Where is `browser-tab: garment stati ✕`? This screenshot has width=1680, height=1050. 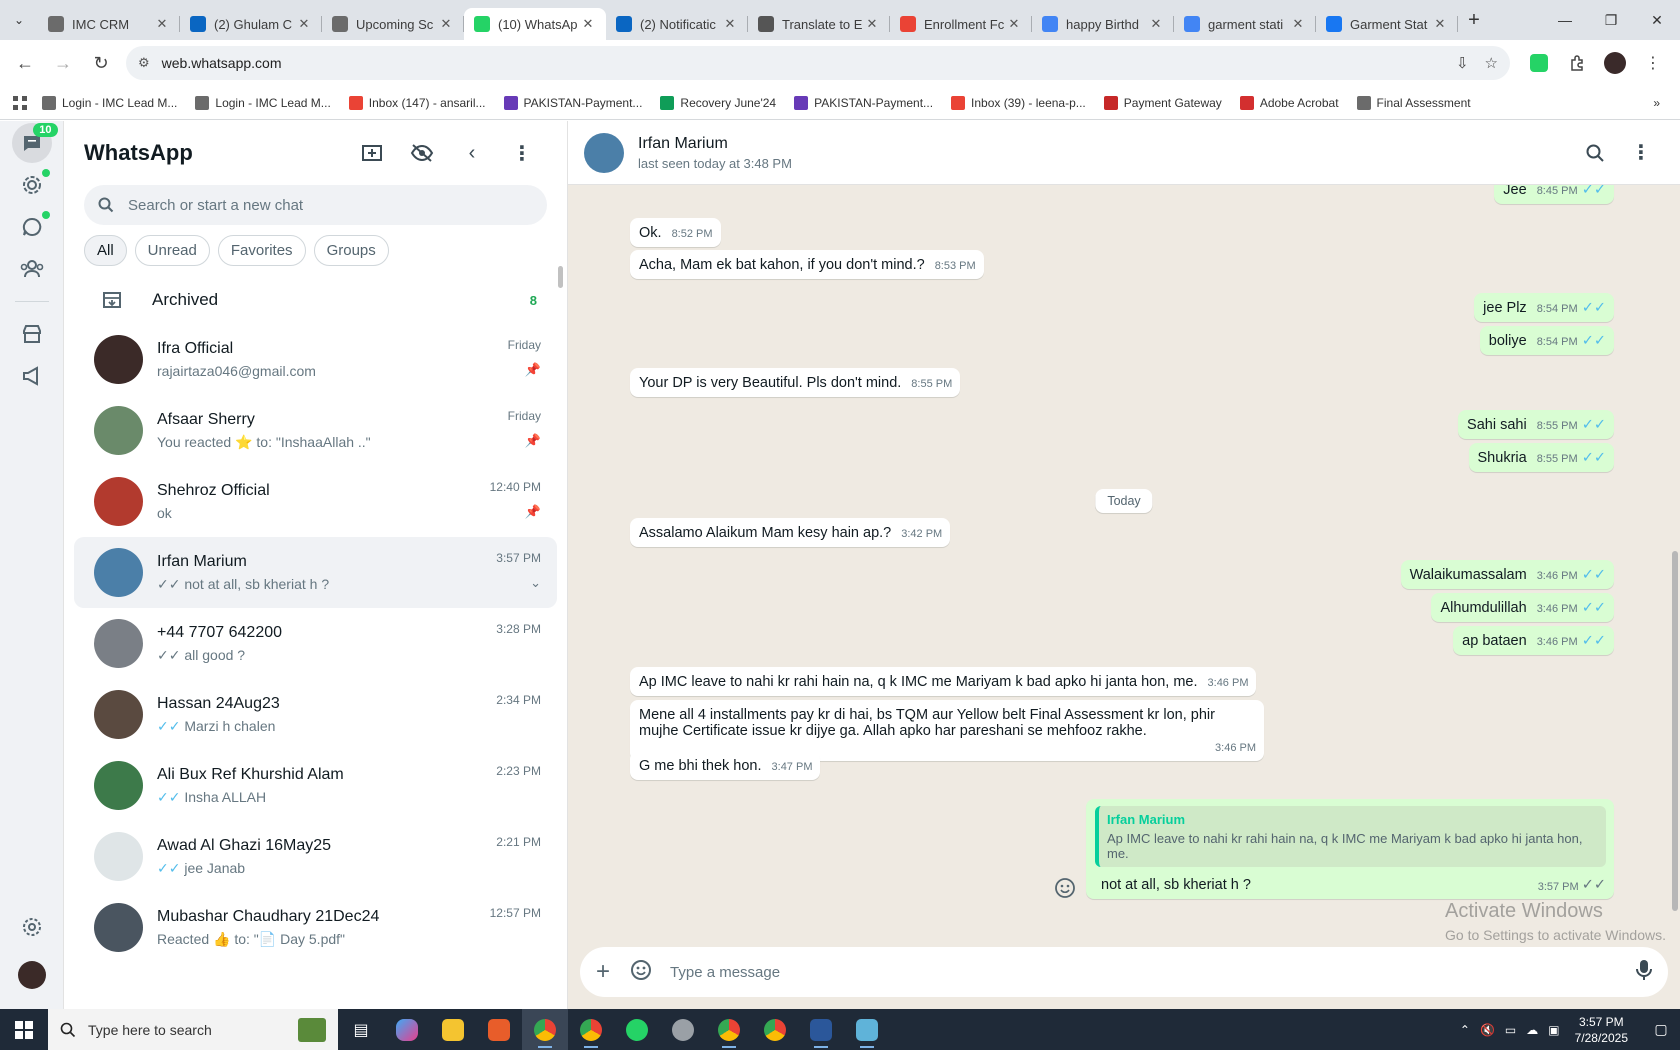
browser-tab: garment stati ✕ is located at coordinates (1245, 24).